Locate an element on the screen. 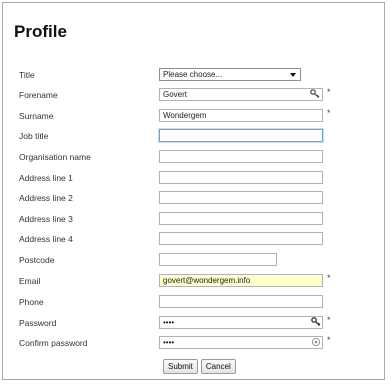  job-title-label: Job title is located at coordinates (34, 136).